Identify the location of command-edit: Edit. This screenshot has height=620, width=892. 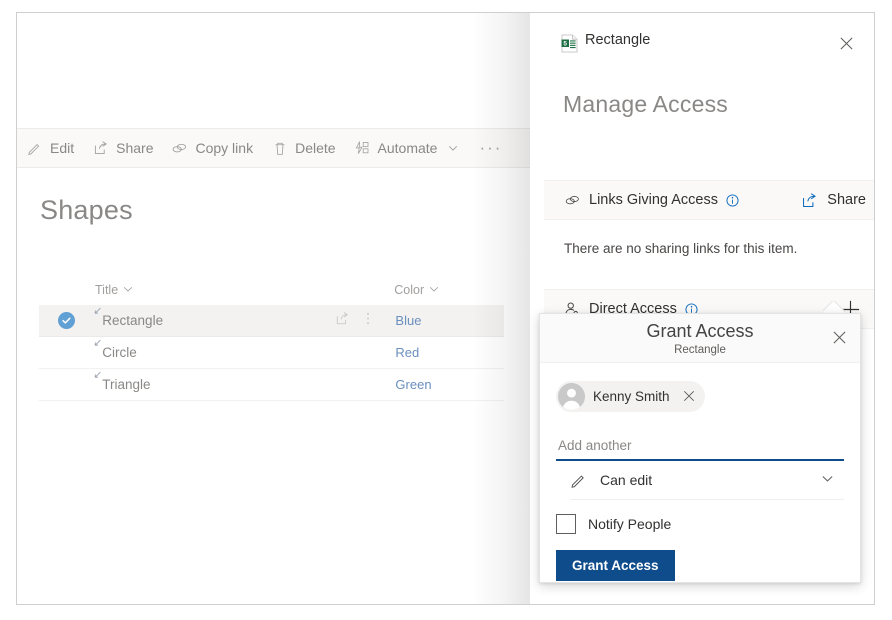
(50, 148).